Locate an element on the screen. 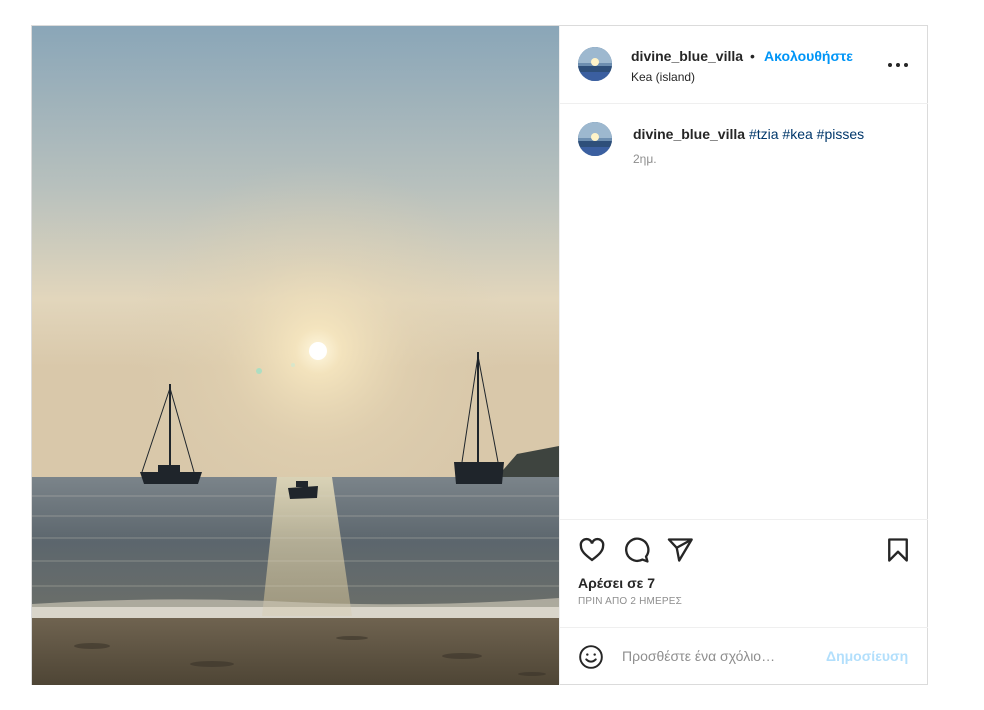 Image resolution: width=984 pixels, height=710 pixels. more-options-icon is located at coordinates (898, 64).